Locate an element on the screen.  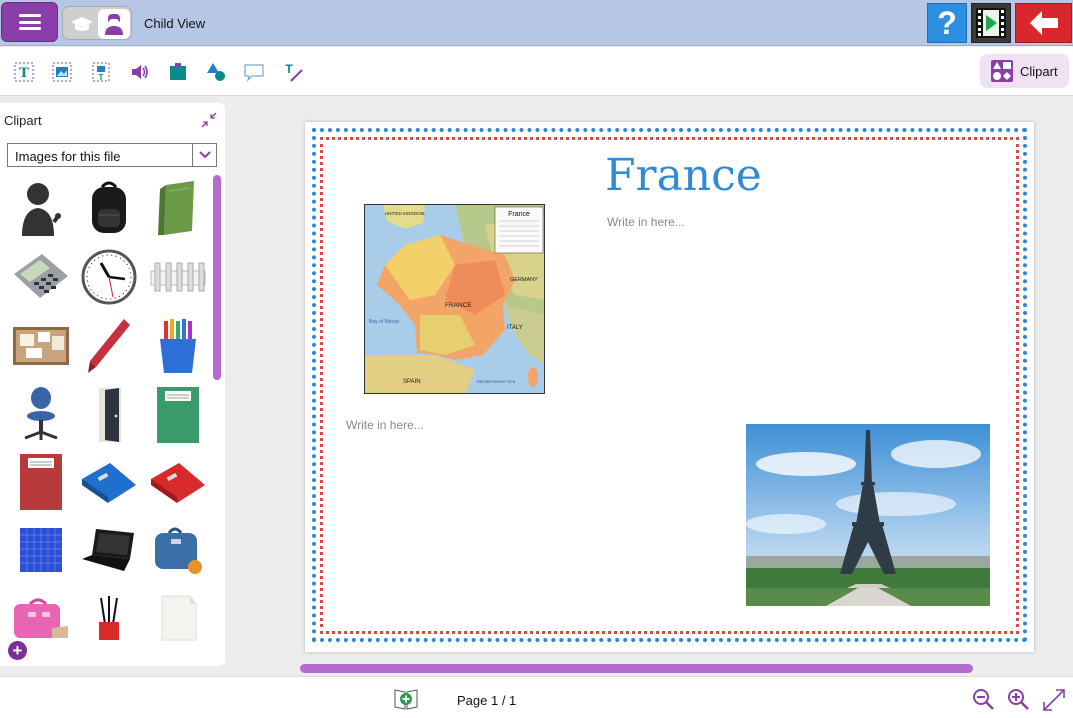
zoom-out-icon is located at coordinates (983, 699).